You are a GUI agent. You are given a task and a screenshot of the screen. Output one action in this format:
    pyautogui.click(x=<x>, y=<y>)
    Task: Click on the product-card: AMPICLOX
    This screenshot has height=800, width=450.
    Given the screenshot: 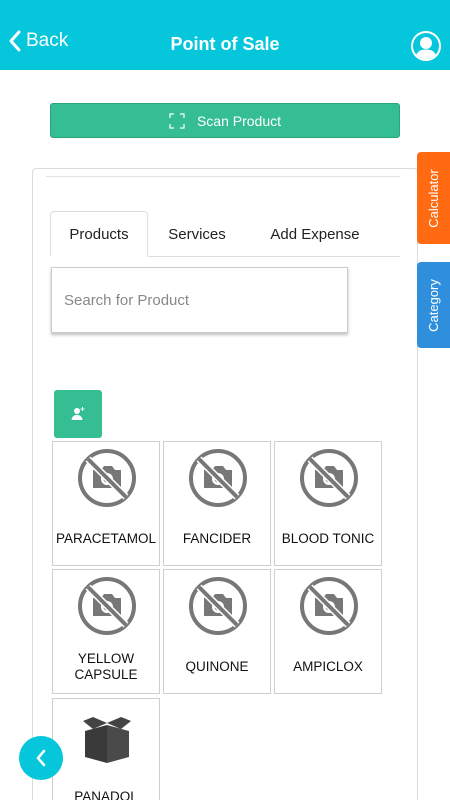 What is the action you would take?
    pyautogui.click(x=328, y=631)
    